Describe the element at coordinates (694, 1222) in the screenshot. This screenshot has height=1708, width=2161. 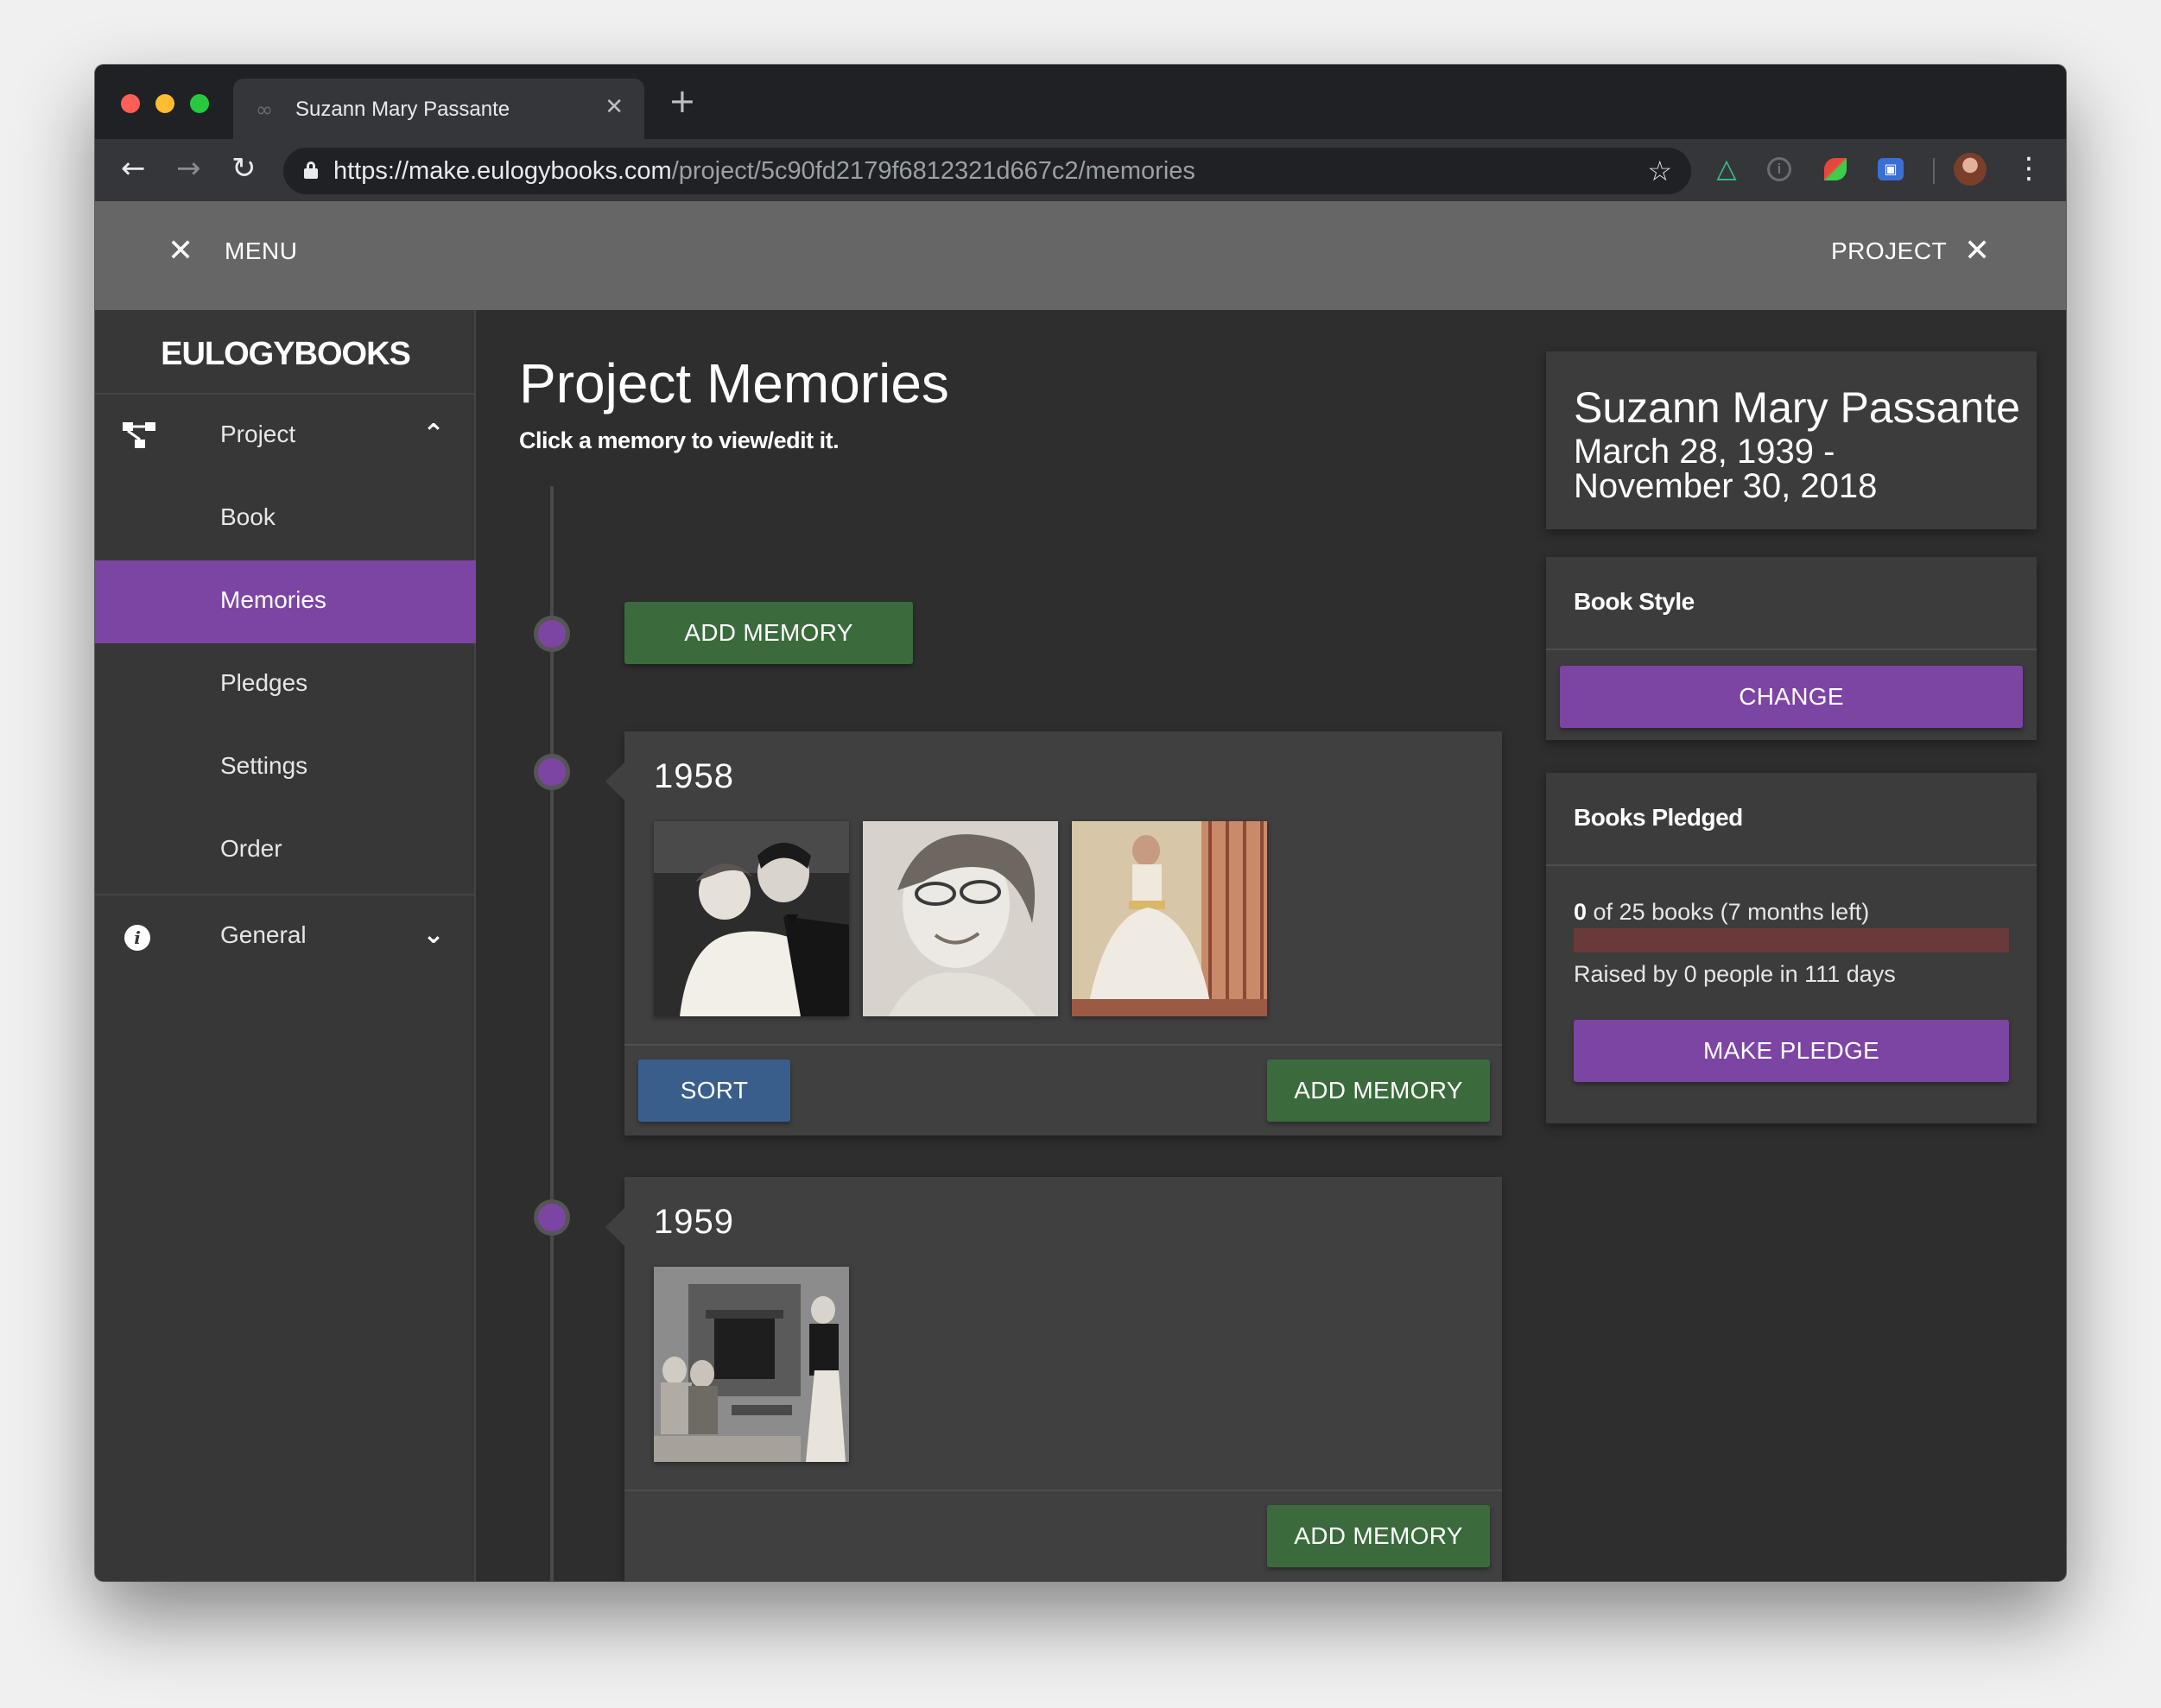
I see `memory-year: 1959` at that location.